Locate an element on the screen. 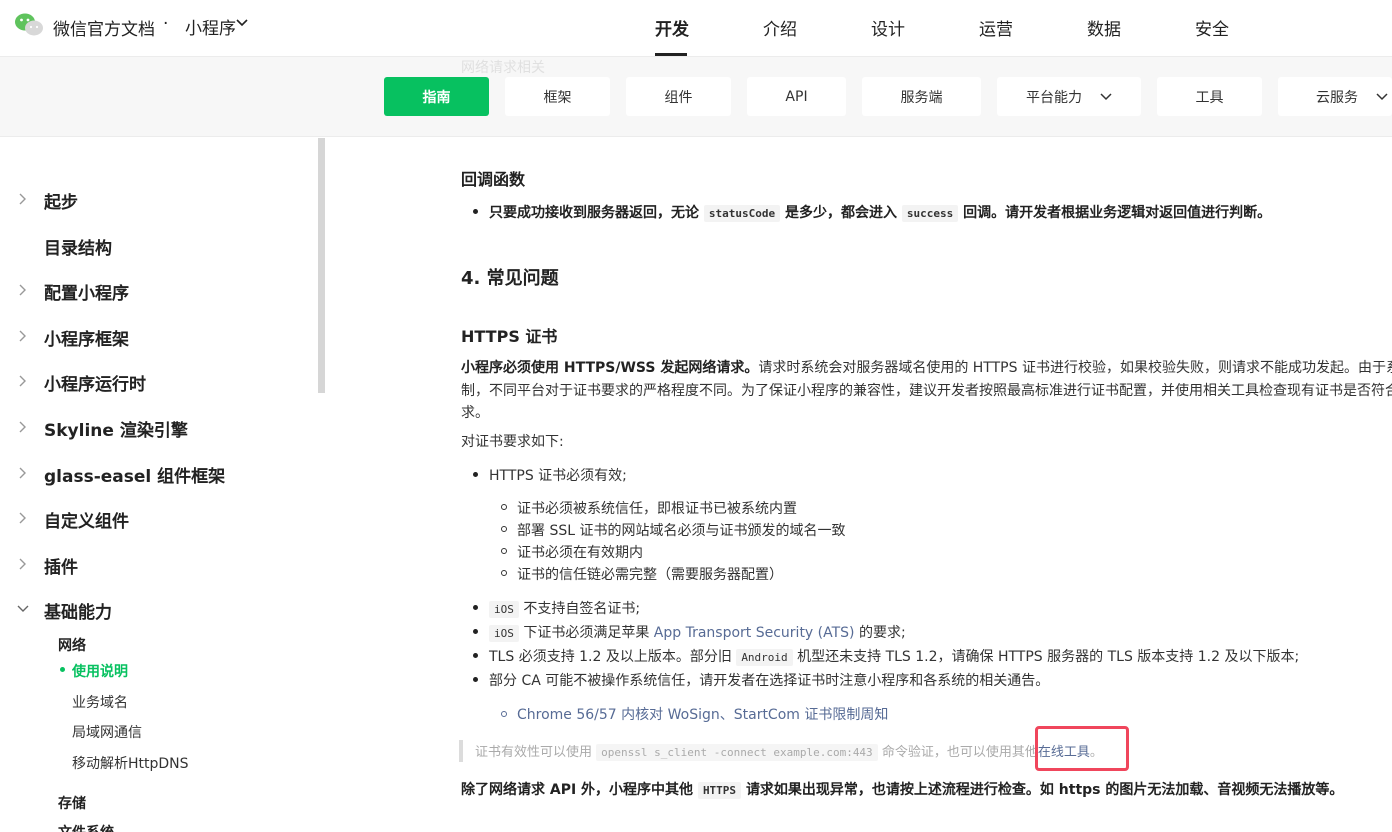  sidebar-item-config: 配置小程序 is located at coordinates (159, 290).